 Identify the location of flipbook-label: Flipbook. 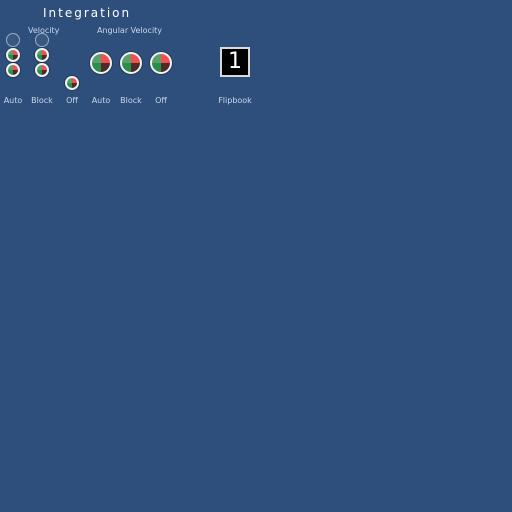
(235, 100).